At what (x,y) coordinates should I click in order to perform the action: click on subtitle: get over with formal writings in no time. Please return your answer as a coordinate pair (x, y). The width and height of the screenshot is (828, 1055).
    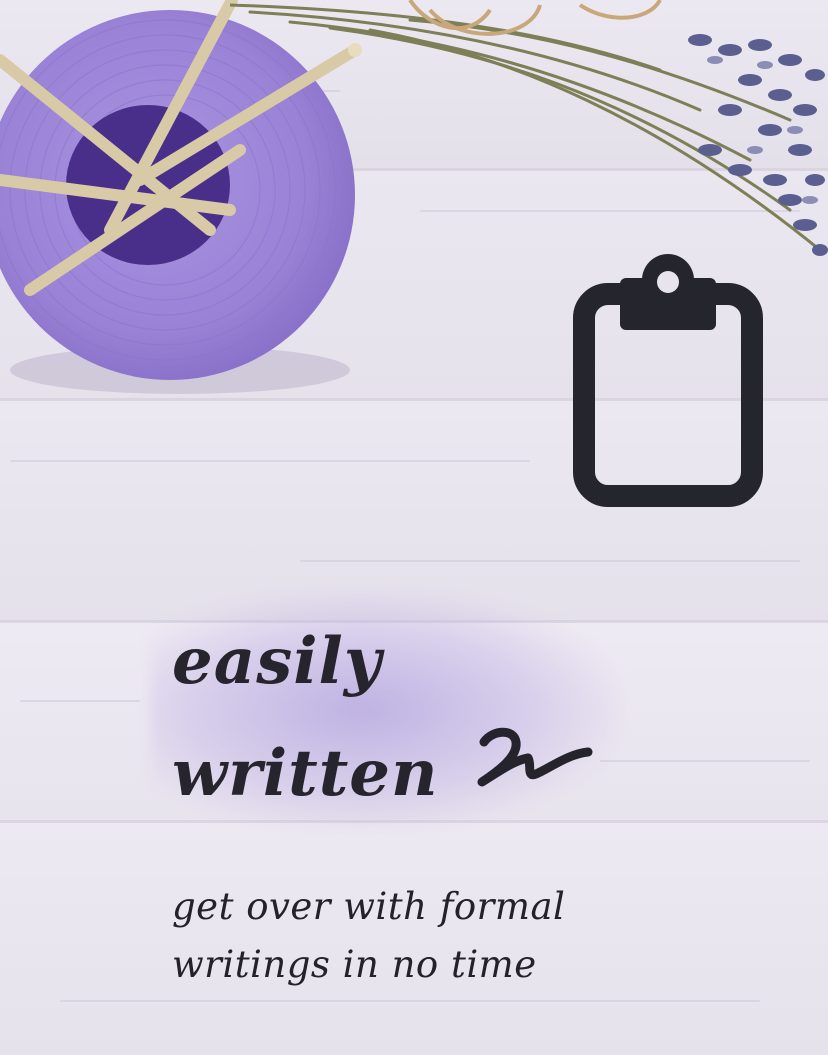
    Looking at the image, I should click on (402, 936).